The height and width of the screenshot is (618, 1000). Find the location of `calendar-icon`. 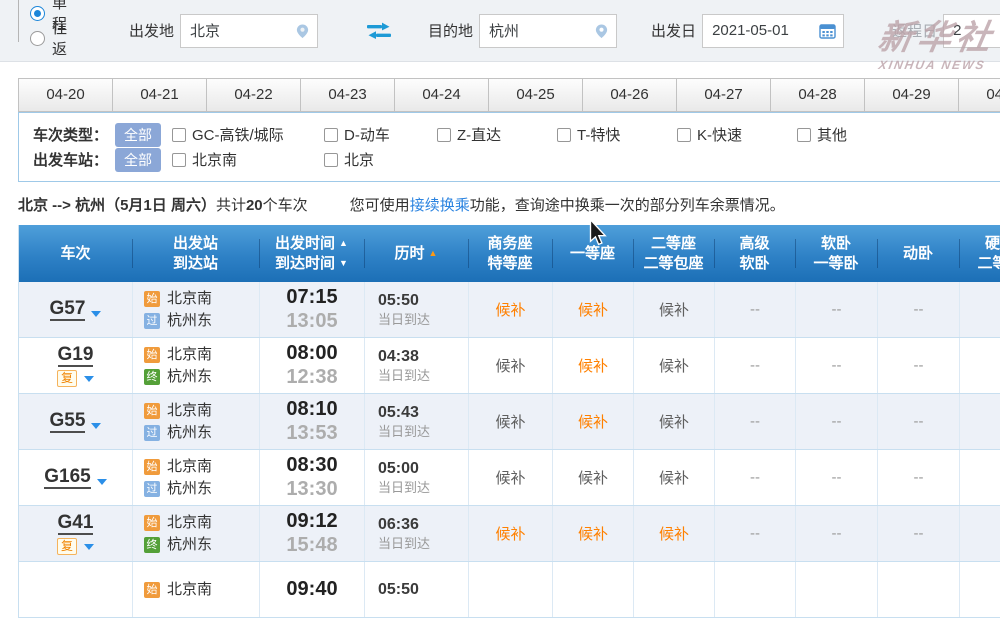

calendar-icon is located at coordinates (827, 31).